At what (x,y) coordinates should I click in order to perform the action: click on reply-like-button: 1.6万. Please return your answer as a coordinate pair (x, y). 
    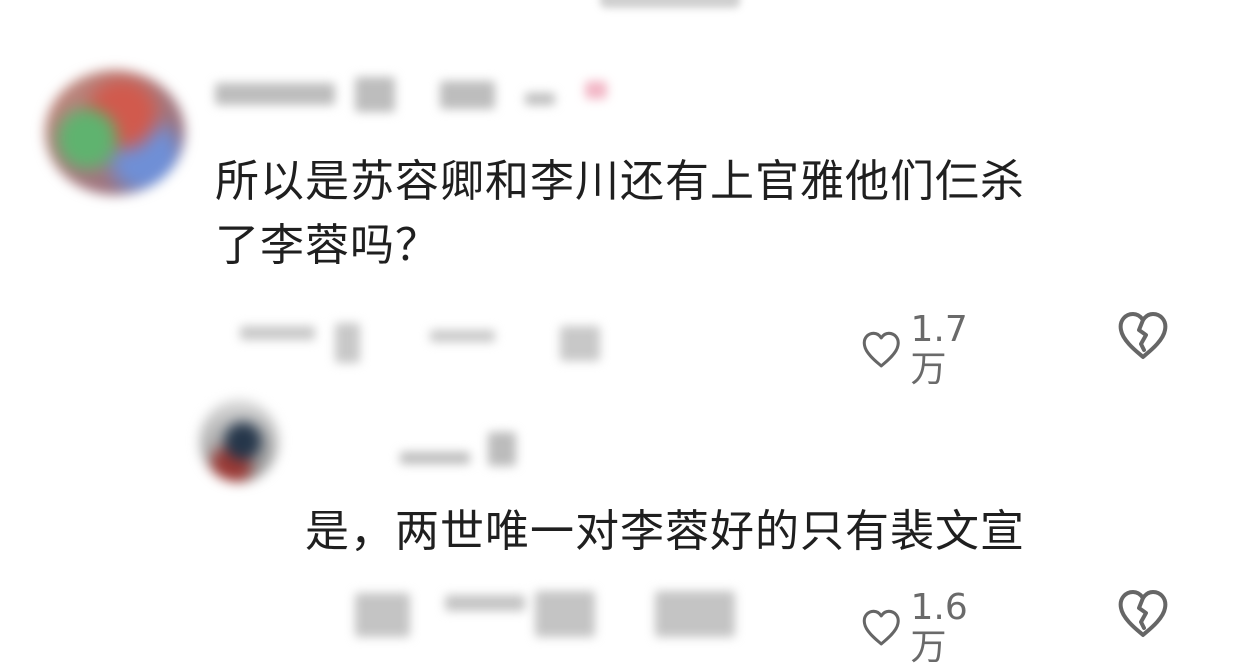
    Looking at the image, I should click on (920, 628).